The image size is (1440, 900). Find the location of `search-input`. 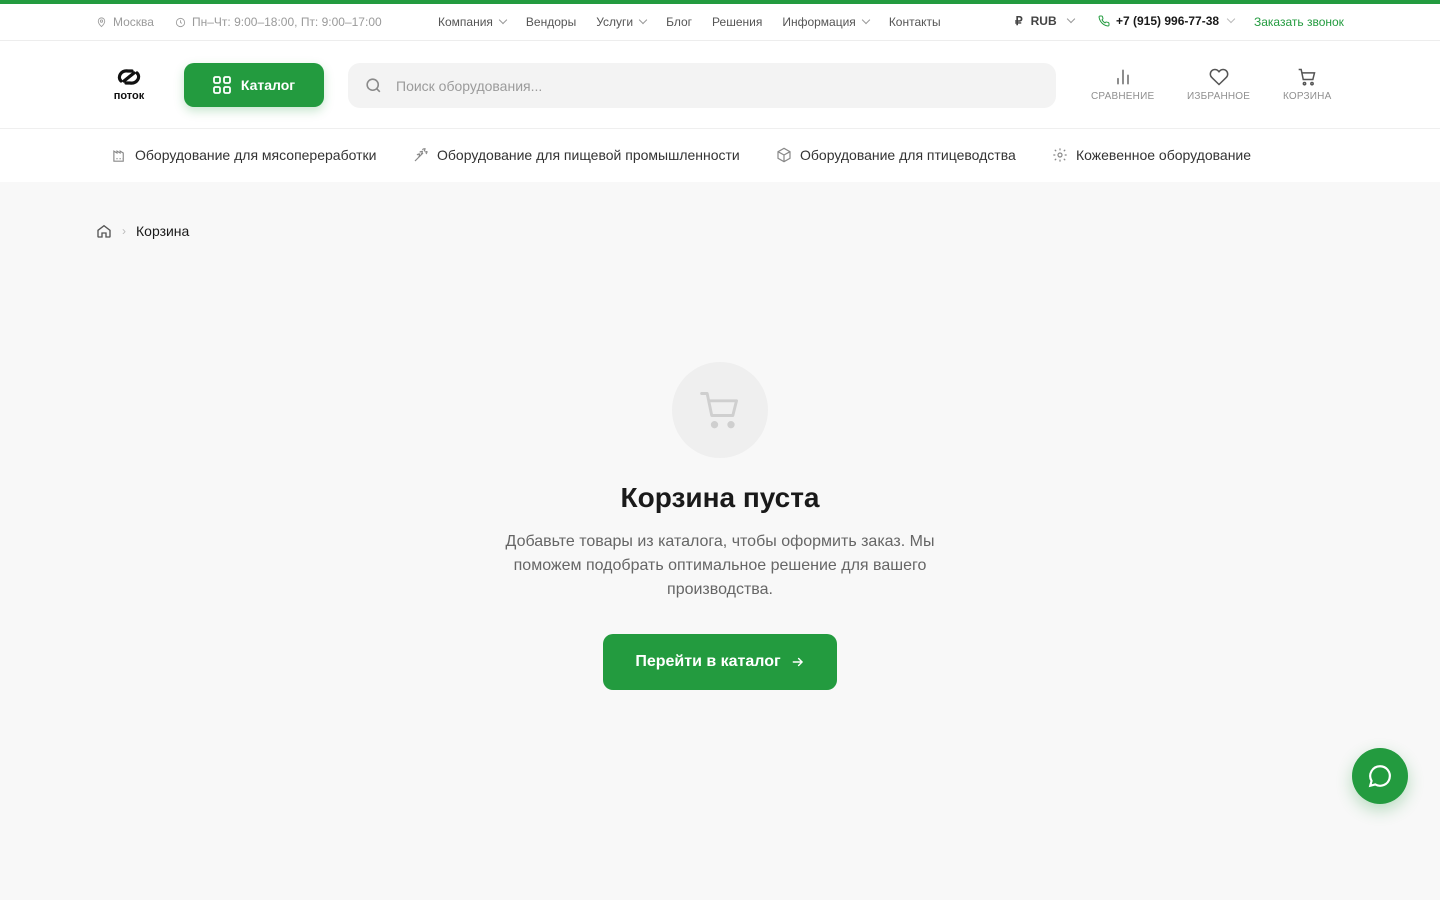

search-input is located at coordinates (706, 85).